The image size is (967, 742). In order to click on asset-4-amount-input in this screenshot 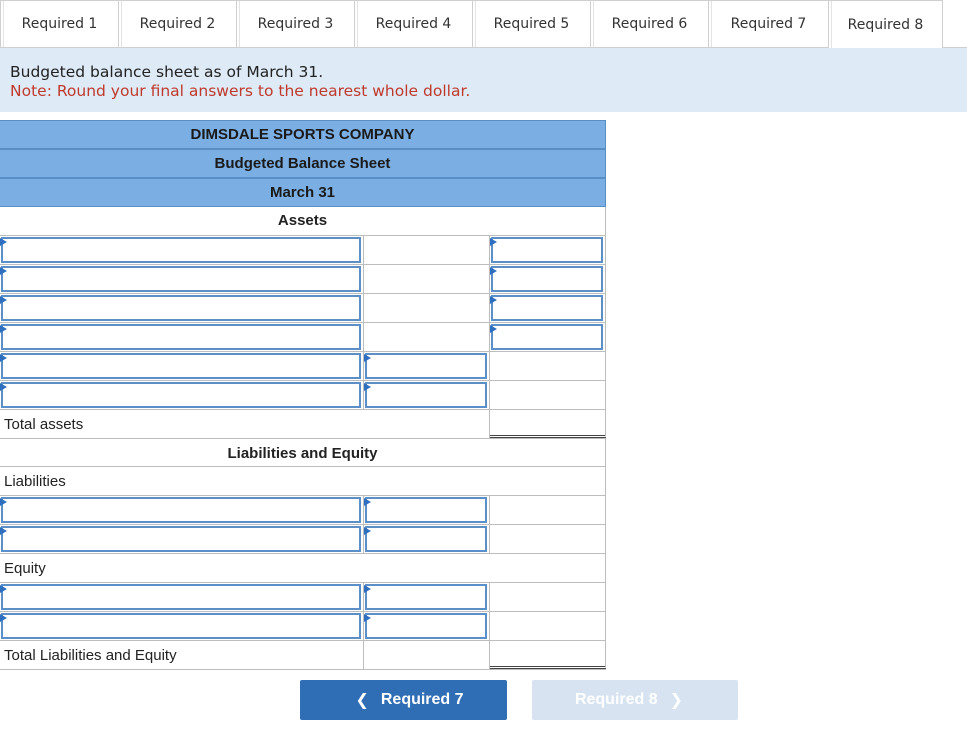, I will do `click(547, 337)`.